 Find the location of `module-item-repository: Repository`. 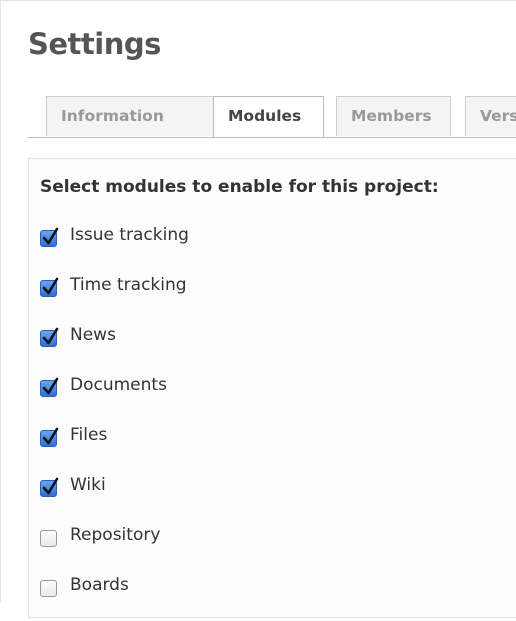

module-item-repository: Repository is located at coordinates (114, 546).